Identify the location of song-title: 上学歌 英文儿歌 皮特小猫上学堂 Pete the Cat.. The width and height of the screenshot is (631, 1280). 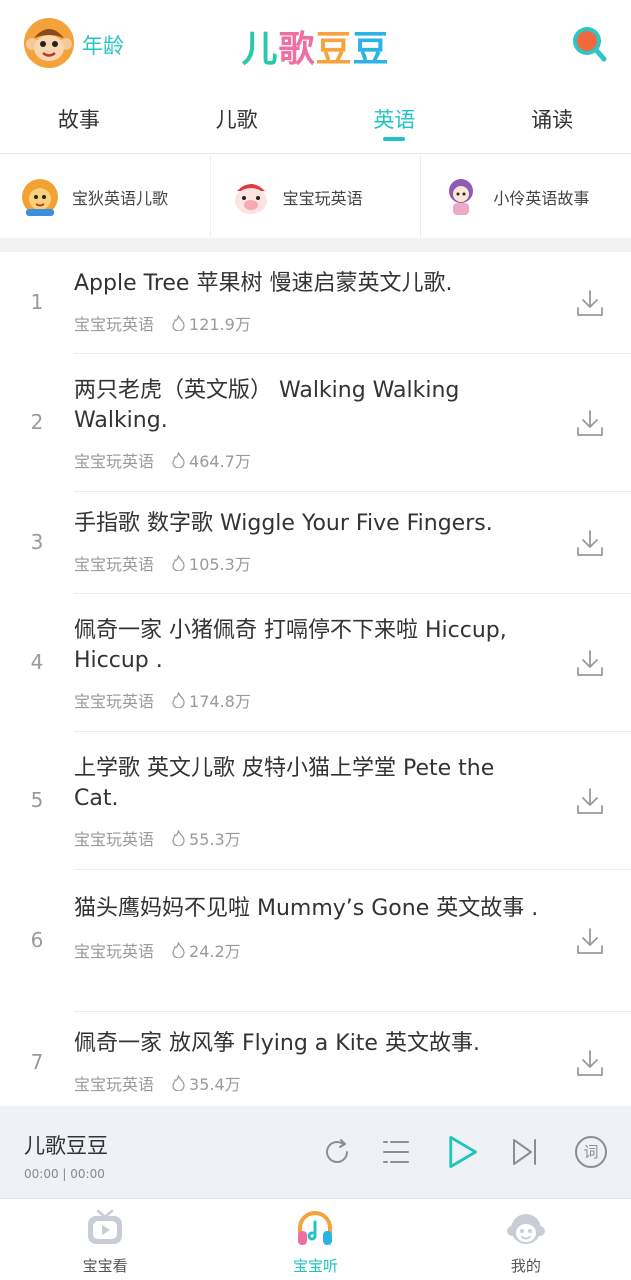
(284, 783).